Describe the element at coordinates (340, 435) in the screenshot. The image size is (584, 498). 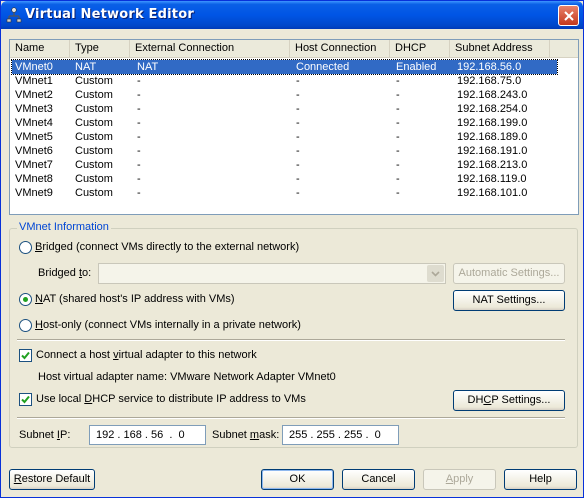
I see `subnet-mask-input: 255 . 255 . 255 . 0` at that location.